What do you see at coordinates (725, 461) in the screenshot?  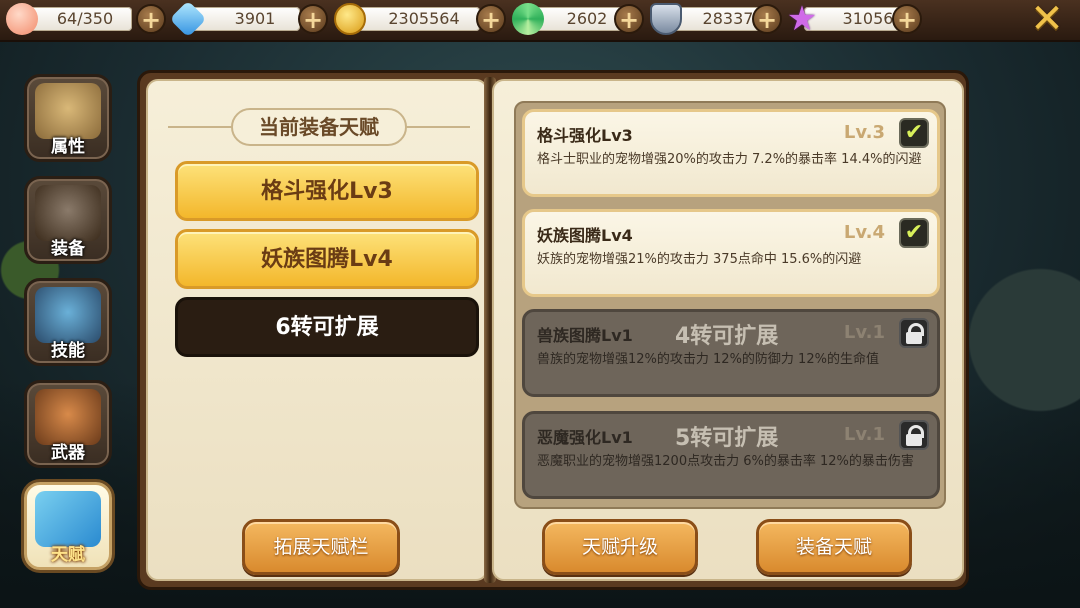 I see `talent-description: 恶魔职业的宠物增强1200点攻击力 6%的暴击率 12%的暴击伤害` at bounding box center [725, 461].